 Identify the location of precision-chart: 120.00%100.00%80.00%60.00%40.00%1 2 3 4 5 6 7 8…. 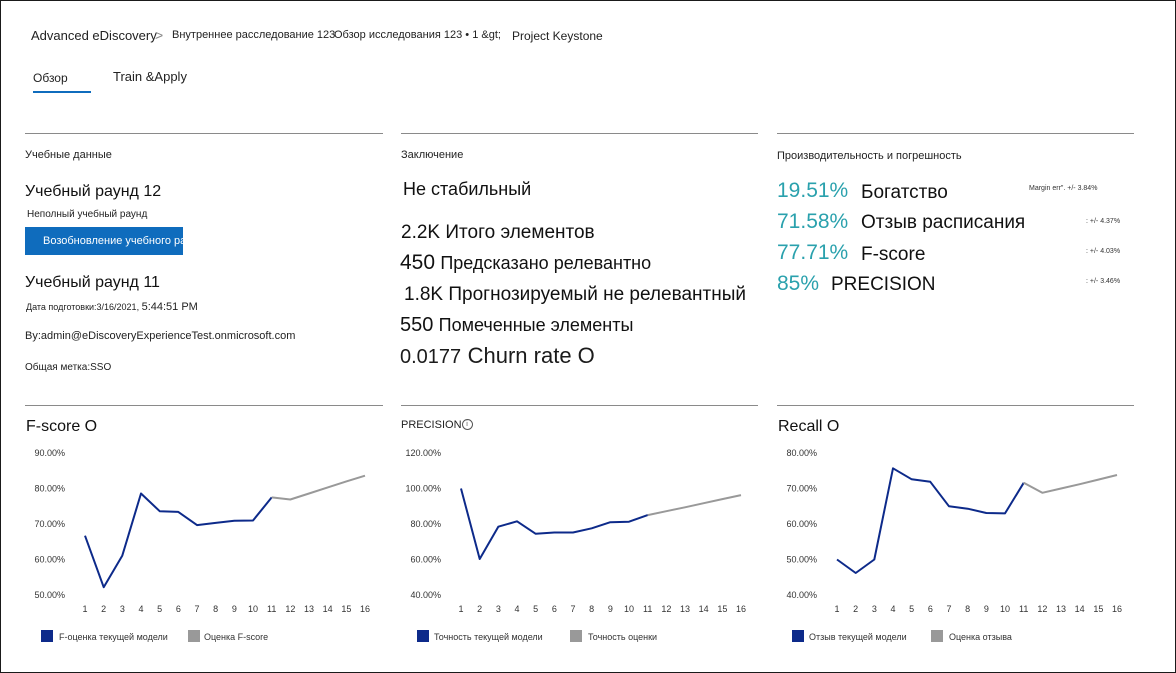
(575, 531).